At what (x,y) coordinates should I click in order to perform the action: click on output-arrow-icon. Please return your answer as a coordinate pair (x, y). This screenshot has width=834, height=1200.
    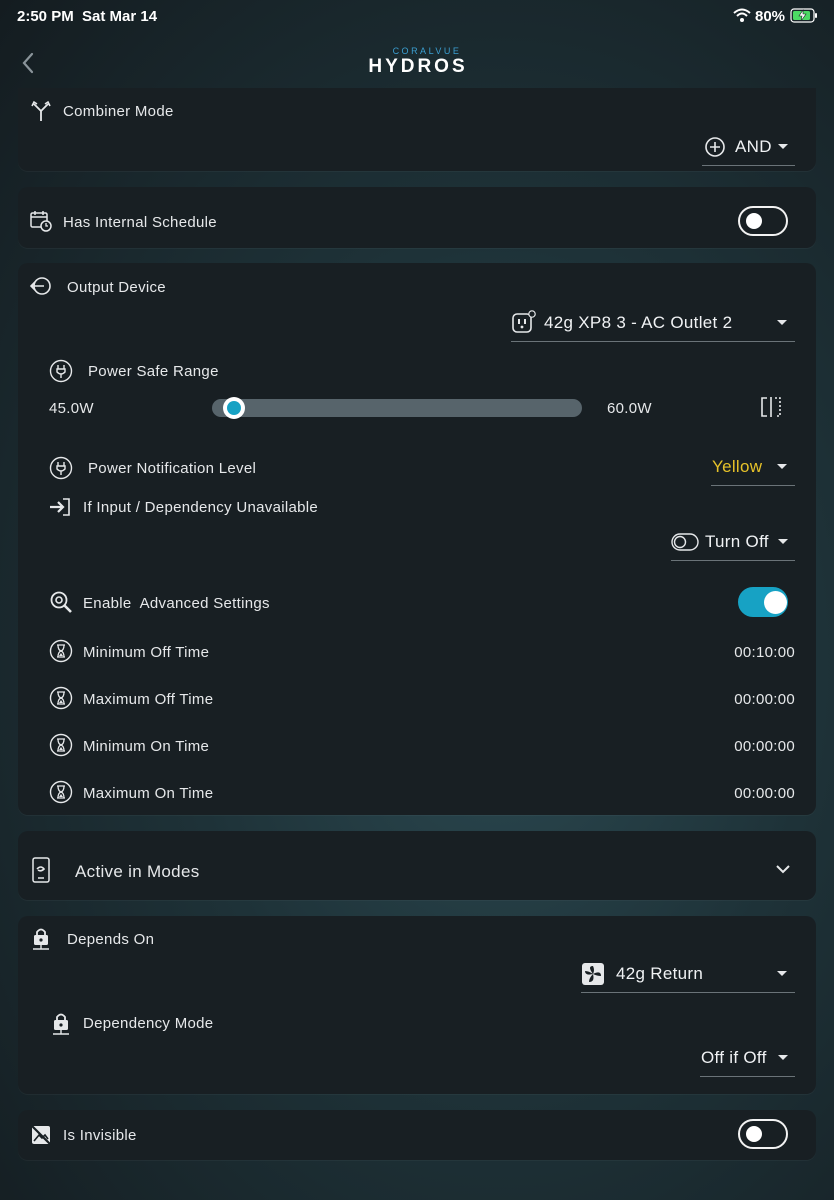
    Looking at the image, I should click on (40, 286).